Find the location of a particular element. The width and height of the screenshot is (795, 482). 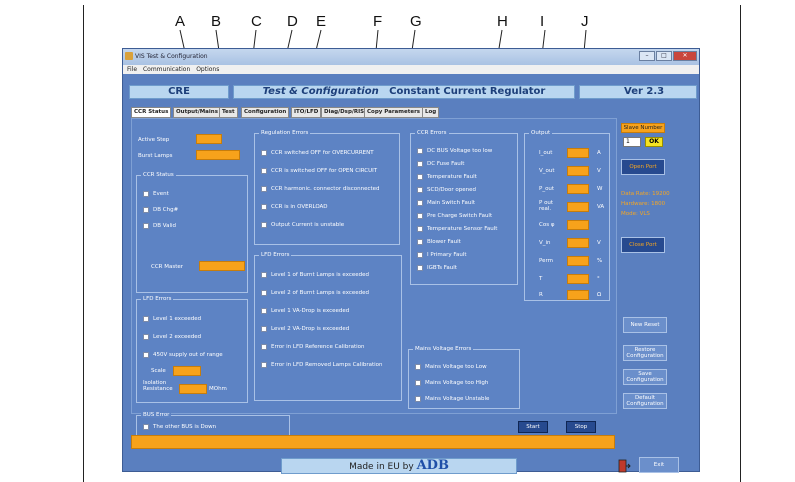

made-in-label: Made in EU by is located at coordinates (381, 467).